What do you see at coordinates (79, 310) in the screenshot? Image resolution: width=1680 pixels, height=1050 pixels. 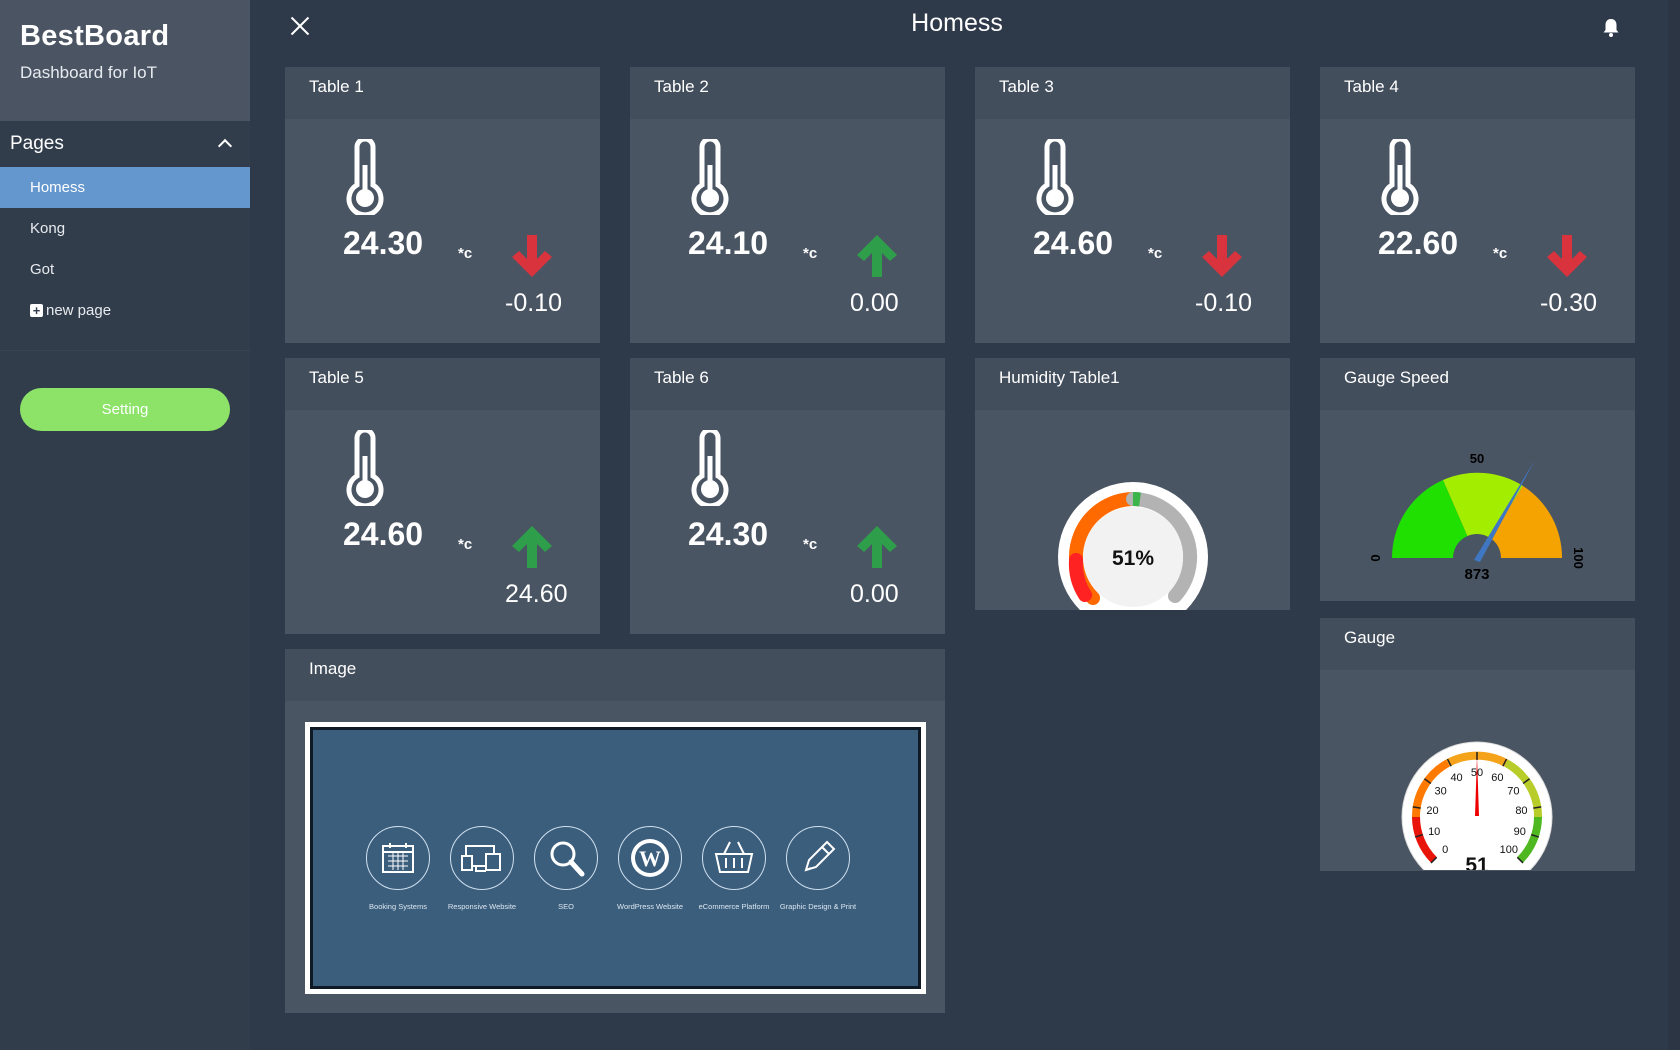 I see `new-page-label: new page` at bounding box center [79, 310].